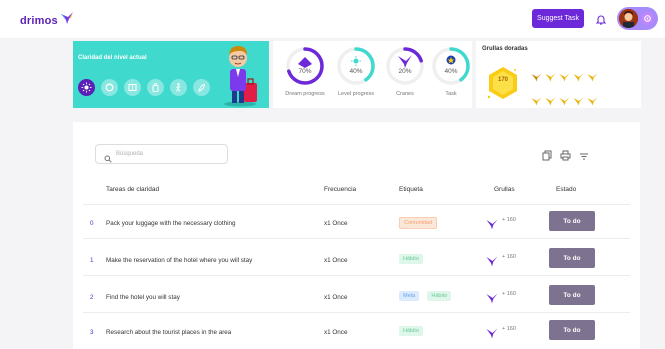 The height and width of the screenshot is (349, 665). I want to click on top-bar: drimos Suggest Task, so click(332, 19).